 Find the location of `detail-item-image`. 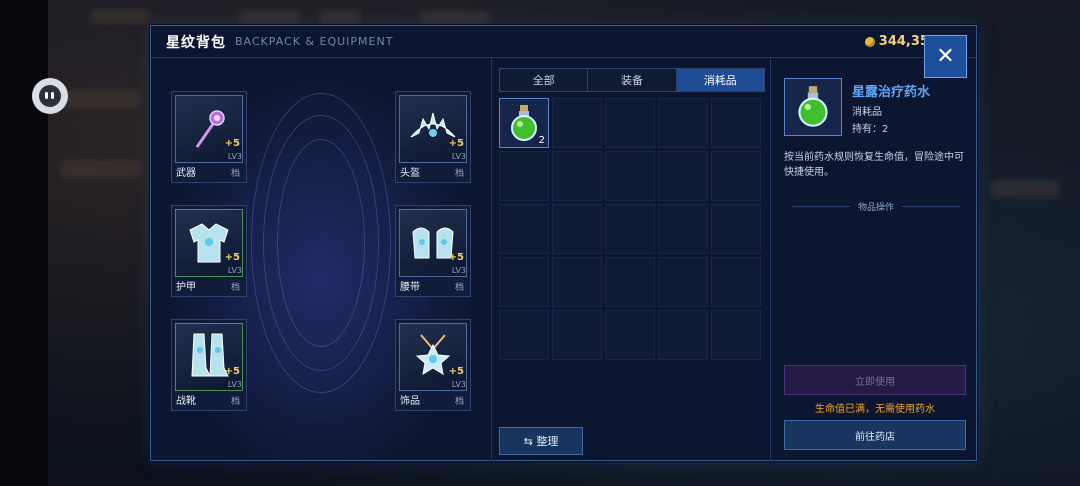

detail-item-image is located at coordinates (813, 107).